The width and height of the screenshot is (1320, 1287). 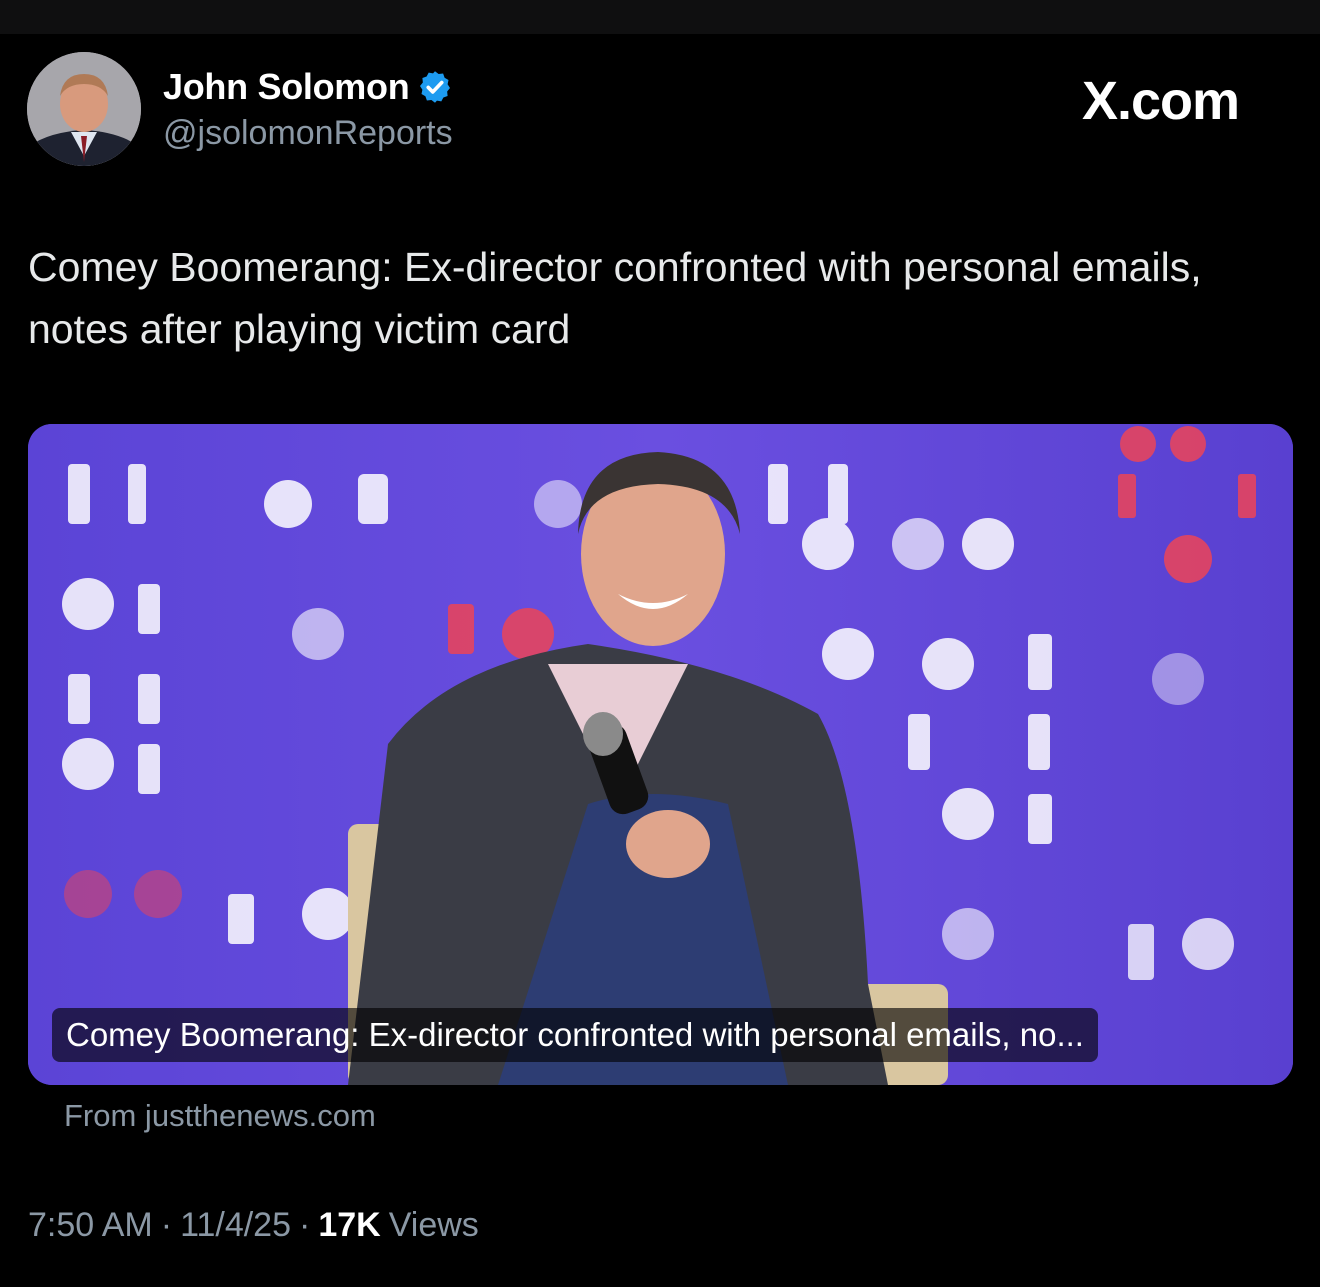 What do you see at coordinates (308, 133) in the screenshot?
I see `author-handle: @jsolomonReports` at bounding box center [308, 133].